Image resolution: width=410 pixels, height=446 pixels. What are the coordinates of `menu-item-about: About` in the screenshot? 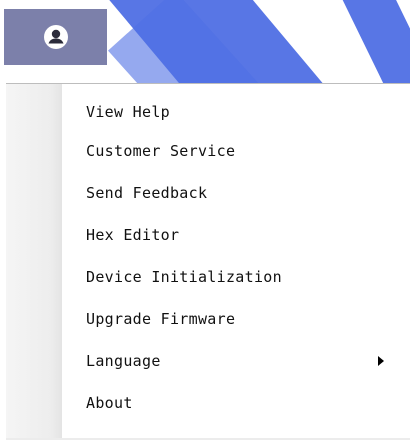 It's located at (208, 403).